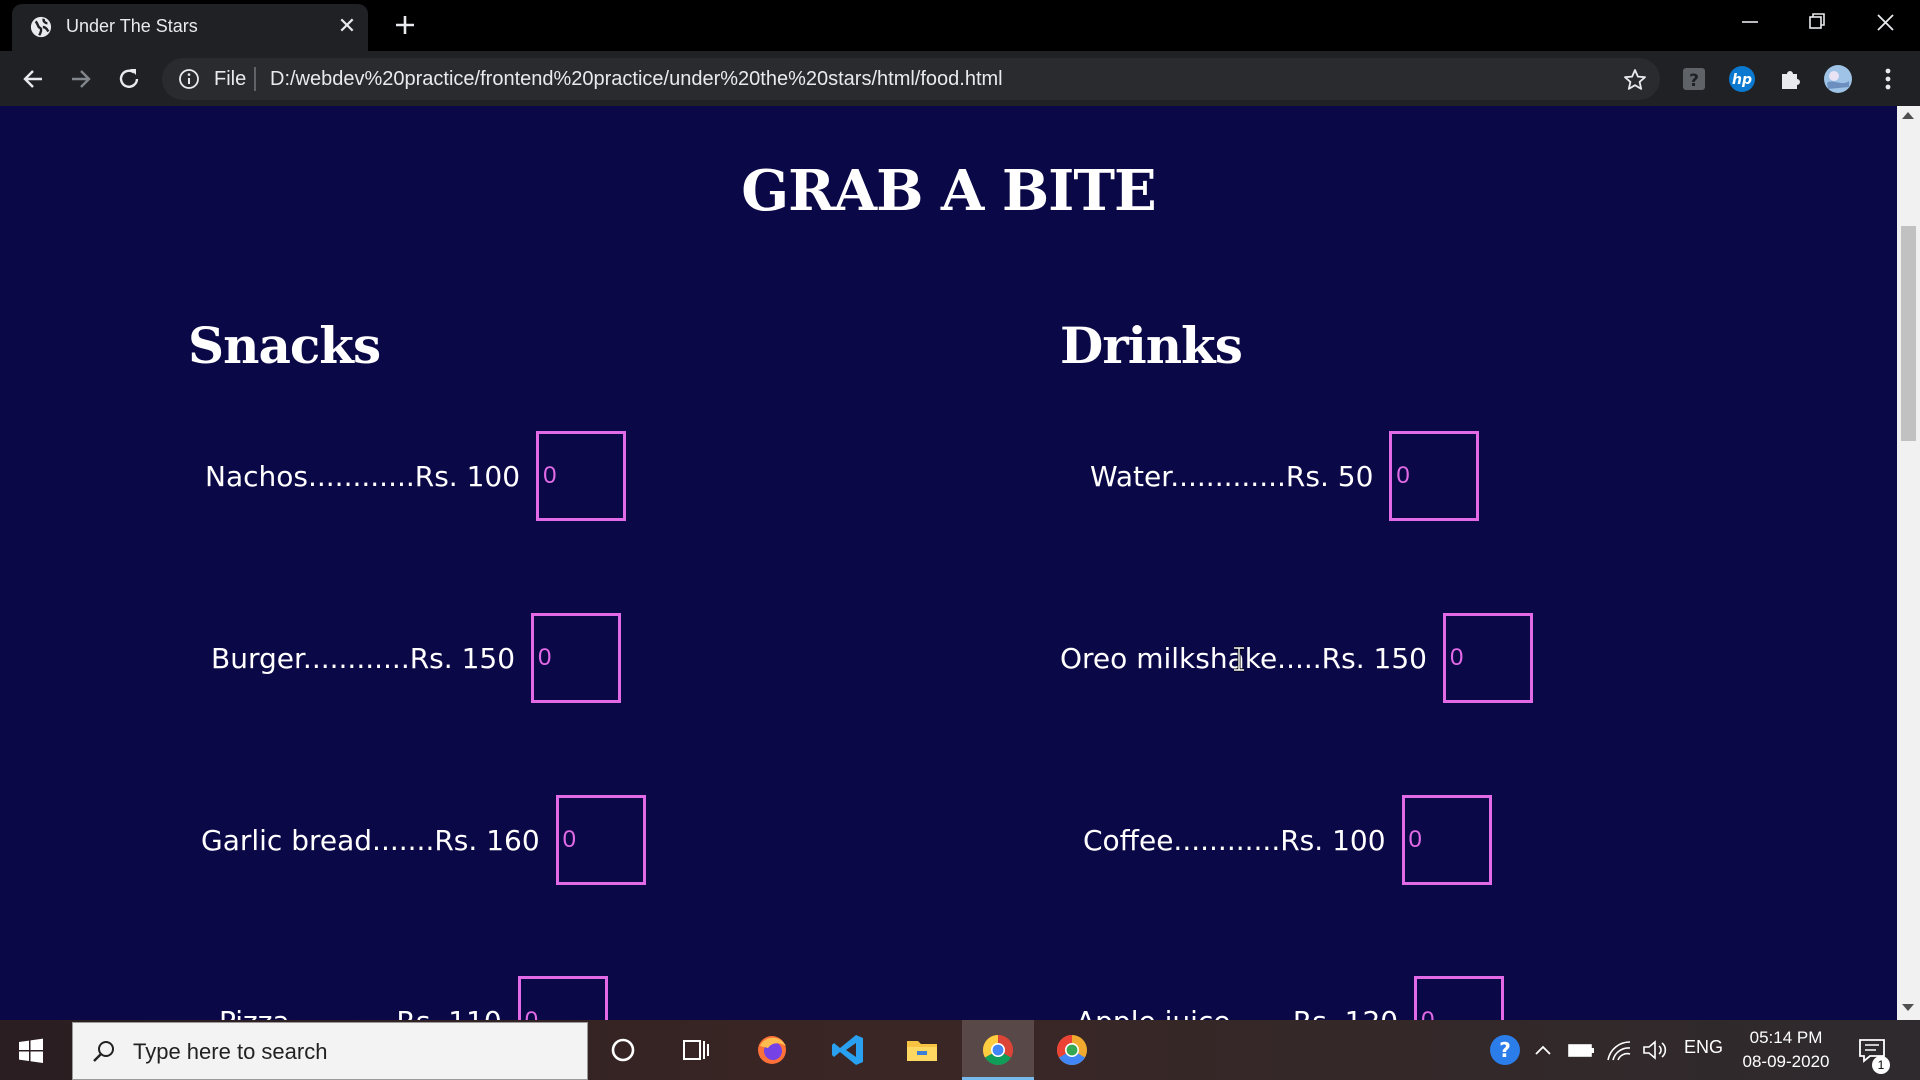 This screenshot has width=1920, height=1080. I want to click on language-indicator: ENG, so click(1703, 1047).